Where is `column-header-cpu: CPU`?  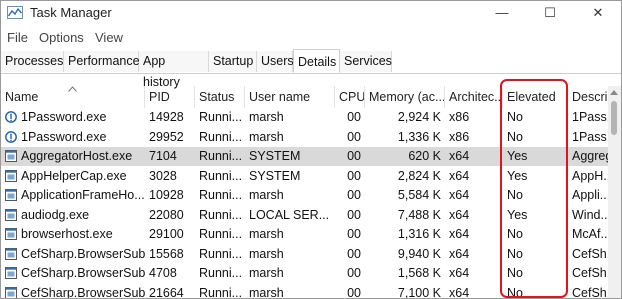 column-header-cpu: CPU is located at coordinates (350, 97).